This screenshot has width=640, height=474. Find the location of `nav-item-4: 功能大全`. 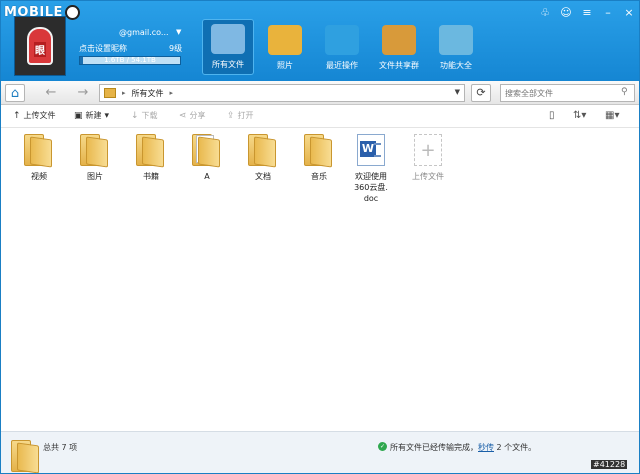

nav-item-4: 功能大全 is located at coordinates (456, 47).